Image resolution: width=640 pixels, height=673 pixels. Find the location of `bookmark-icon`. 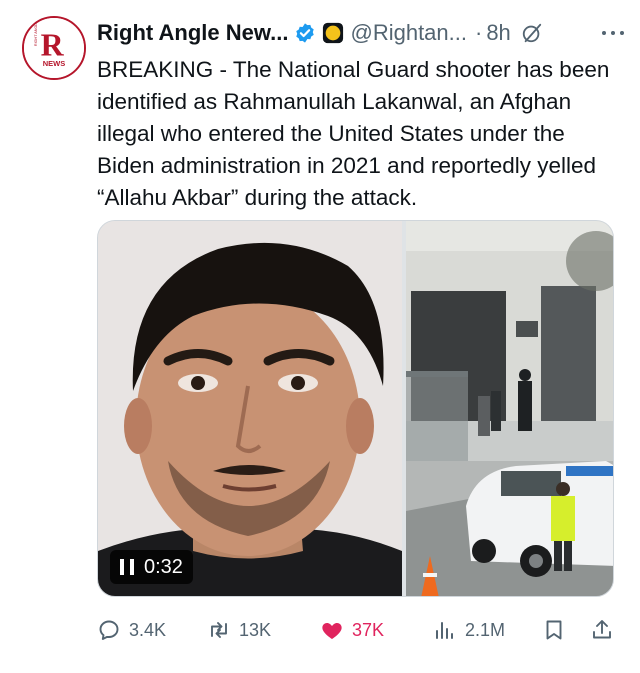

bookmark-icon is located at coordinates (554, 630).